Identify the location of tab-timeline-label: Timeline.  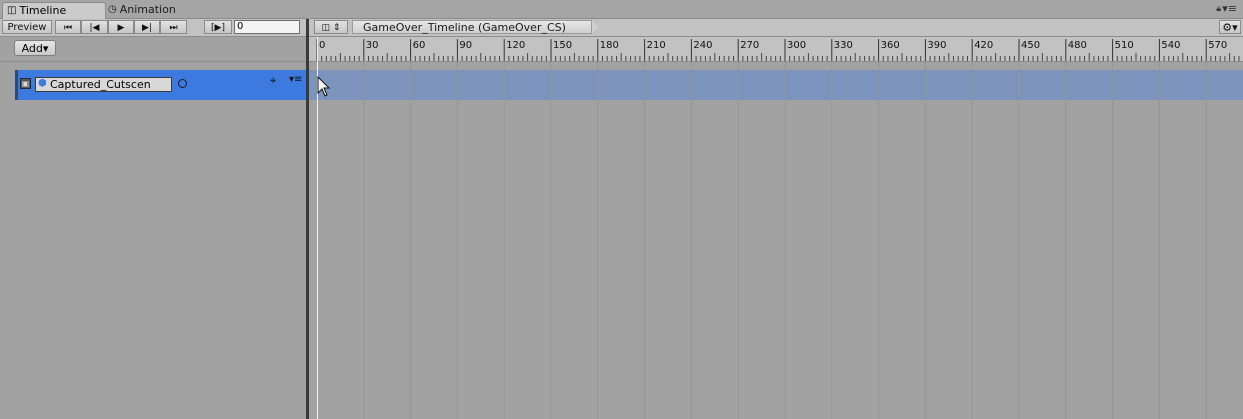
(43, 10).